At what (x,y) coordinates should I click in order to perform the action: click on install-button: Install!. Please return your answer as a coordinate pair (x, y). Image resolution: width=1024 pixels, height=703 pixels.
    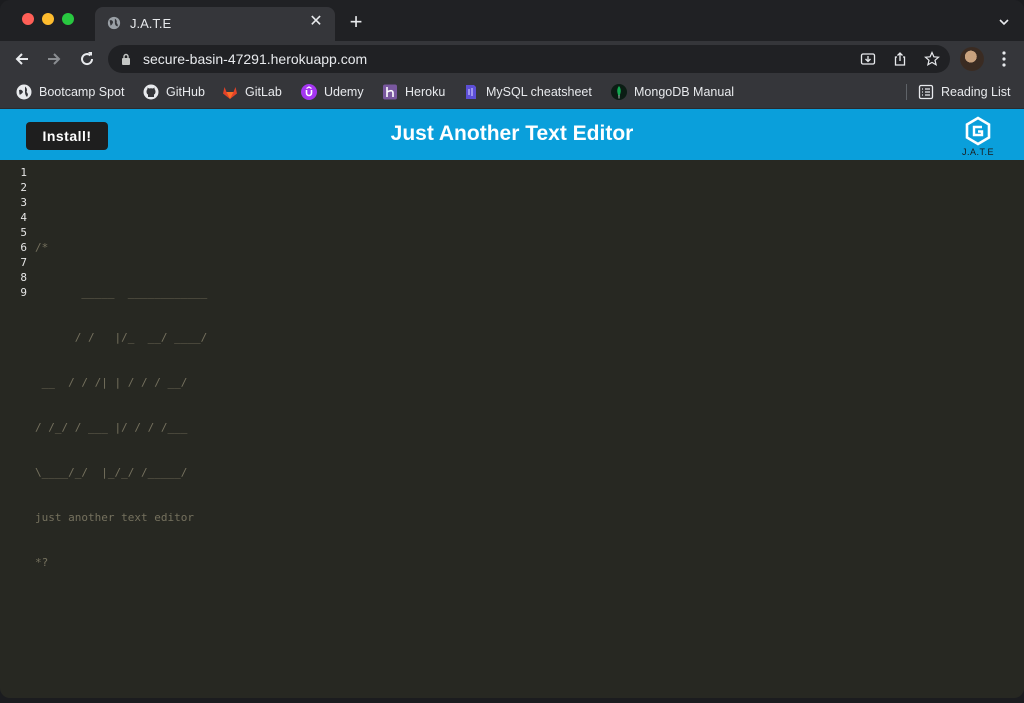
    Looking at the image, I should click on (67, 136).